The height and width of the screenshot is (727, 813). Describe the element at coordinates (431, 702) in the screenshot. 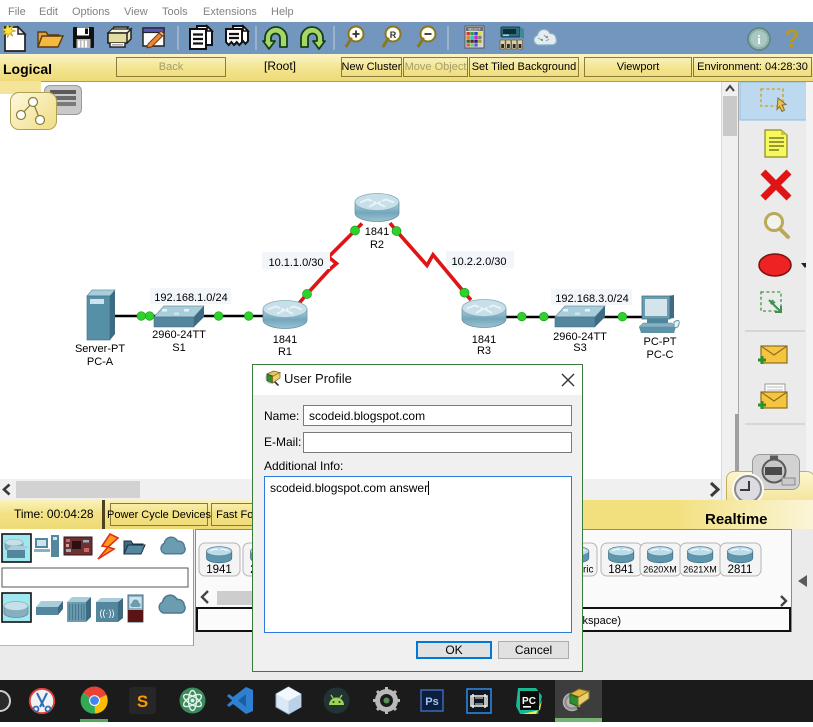

I see `svg-text: Ps` at that location.